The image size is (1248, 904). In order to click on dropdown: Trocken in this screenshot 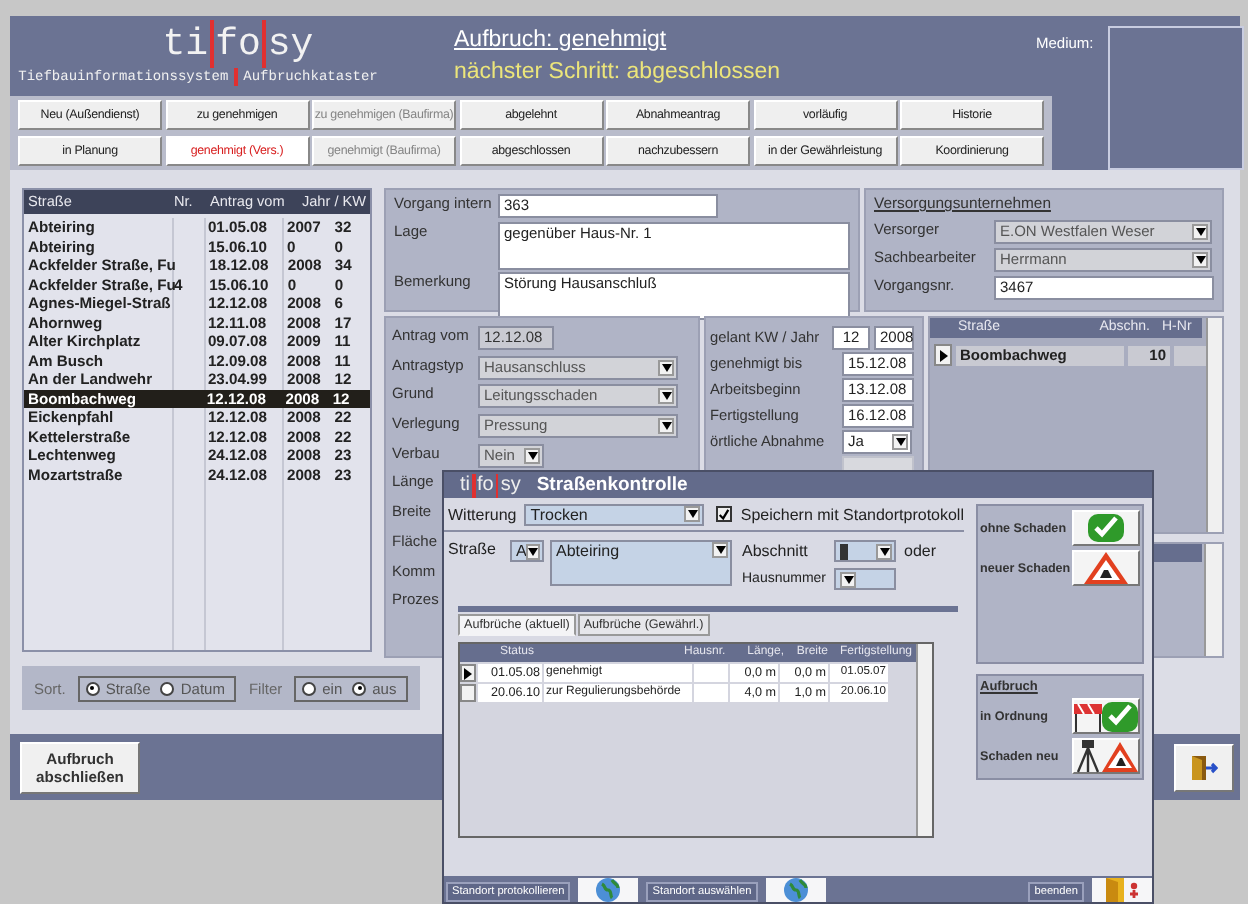, I will do `click(614, 514)`.